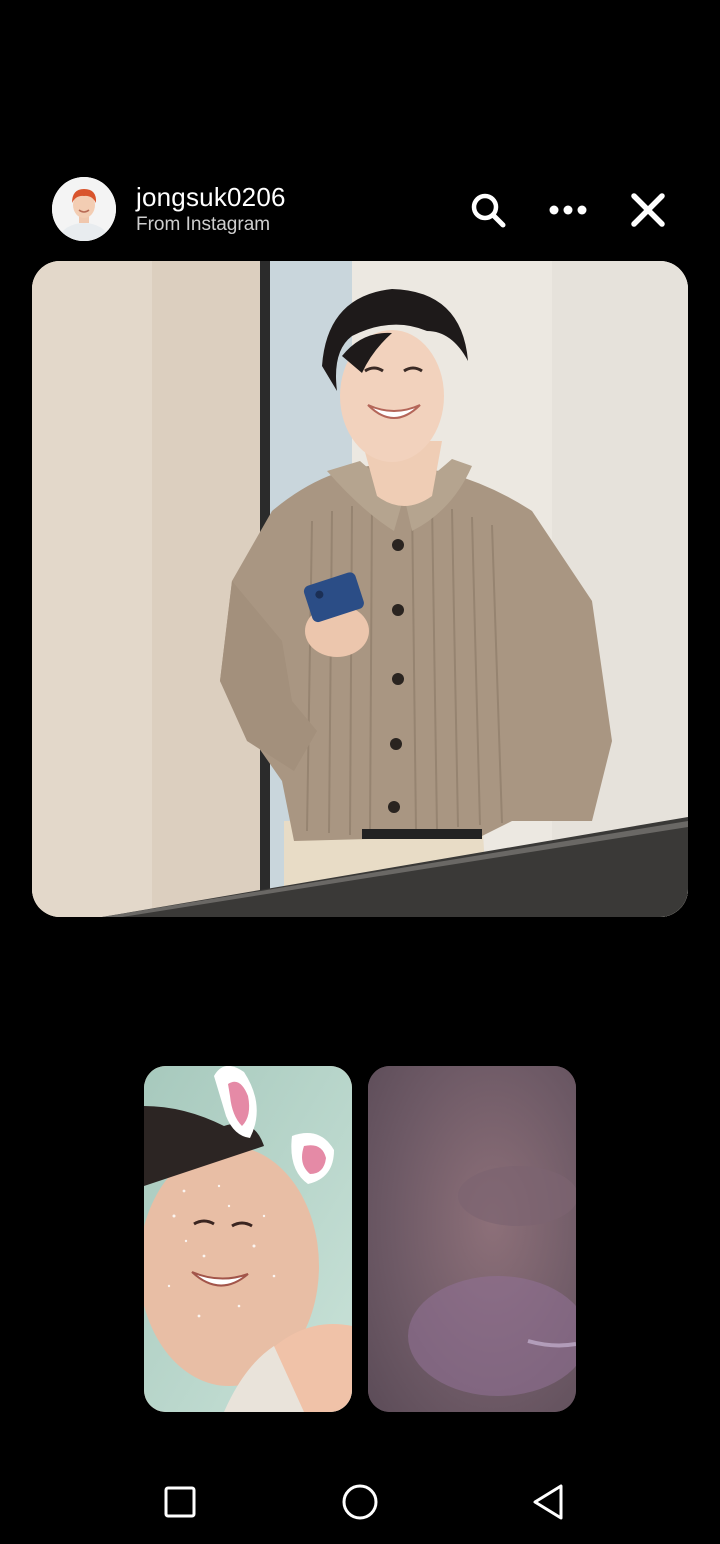 The height and width of the screenshot is (1544, 720). I want to click on close-icon, so click(648, 210).